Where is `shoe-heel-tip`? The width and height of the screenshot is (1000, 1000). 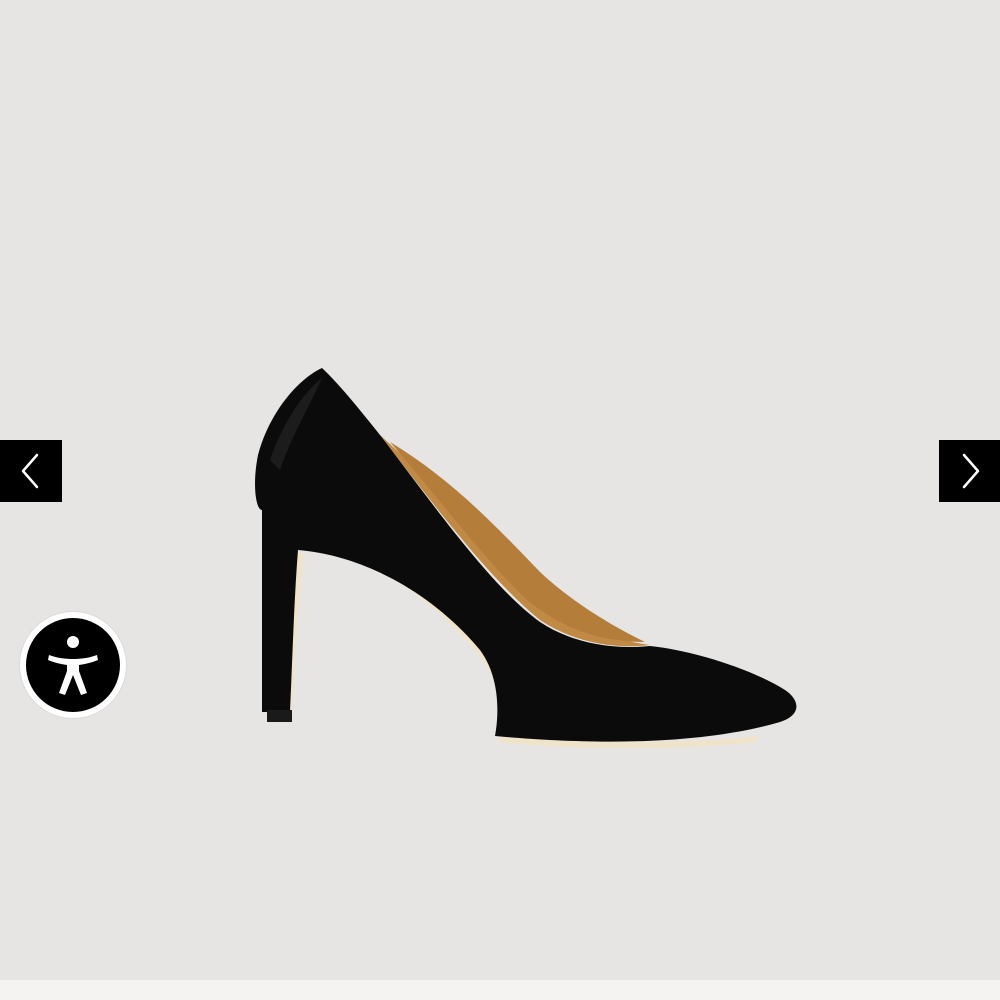
shoe-heel-tip is located at coordinates (279, 716).